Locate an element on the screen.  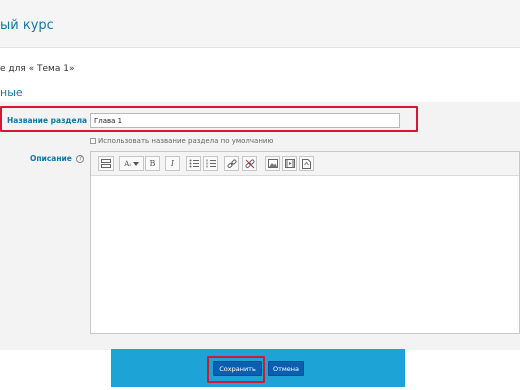
manage-files-icon is located at coordinates (306, 163).